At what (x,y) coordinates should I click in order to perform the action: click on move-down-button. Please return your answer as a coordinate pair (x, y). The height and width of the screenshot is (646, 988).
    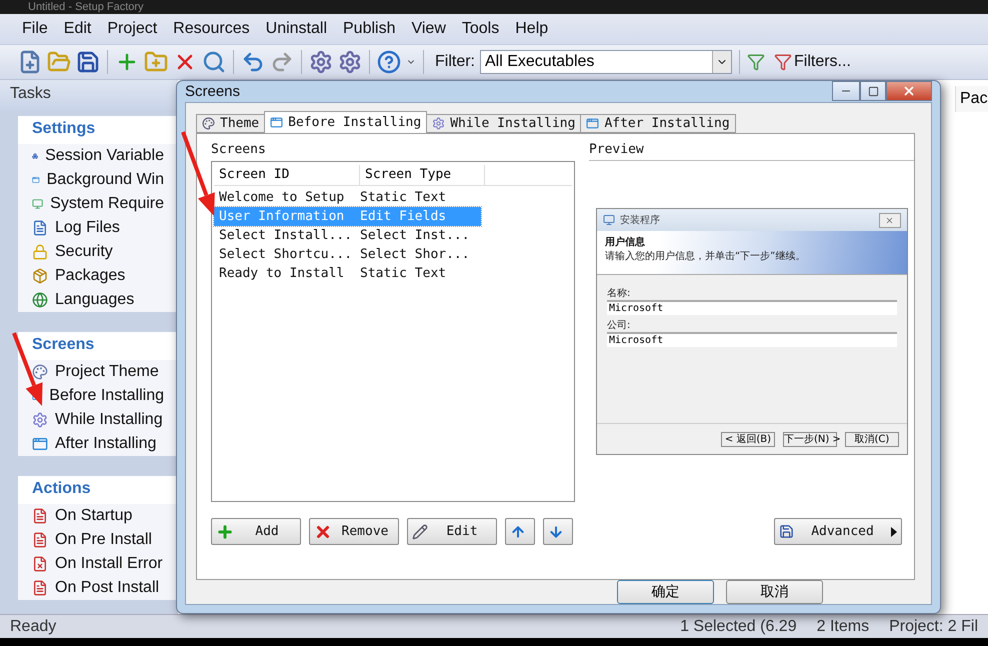
    Looking at the image, I should click on (558, 531).